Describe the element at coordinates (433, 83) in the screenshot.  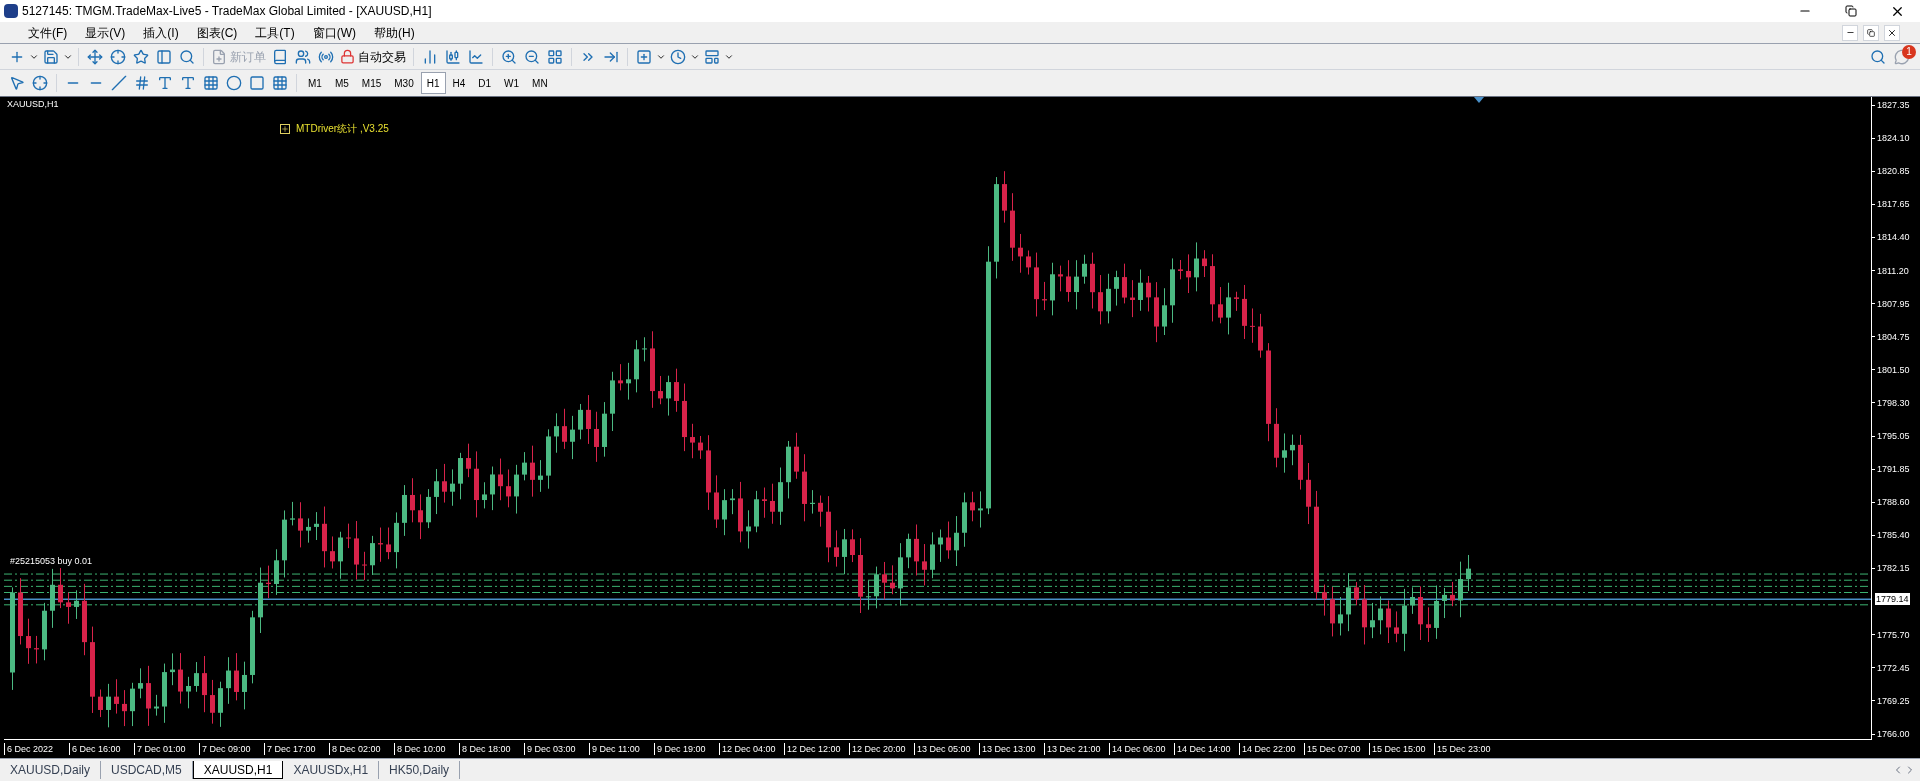
I see `timeframe-button: H1` at that location.